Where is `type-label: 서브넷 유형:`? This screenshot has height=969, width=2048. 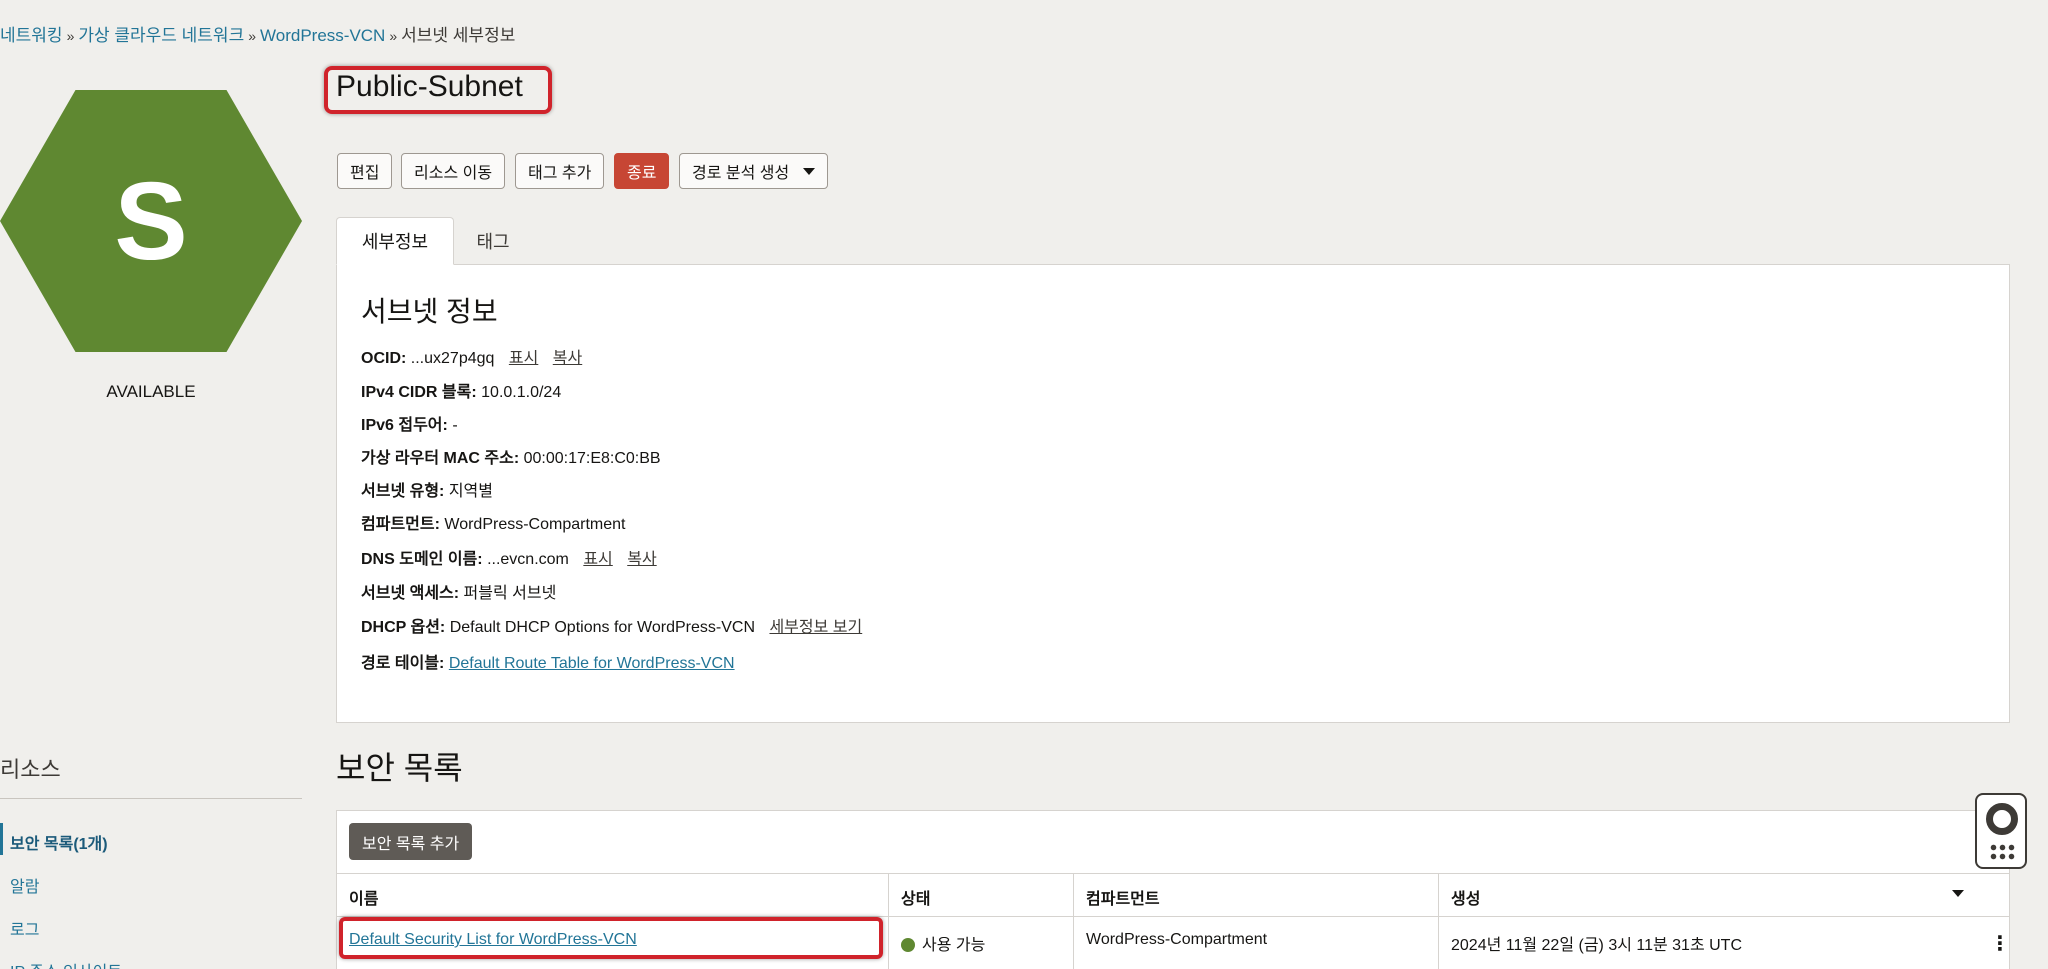
type-label: 서브넷 유형: is located at coordinates (403, 491).